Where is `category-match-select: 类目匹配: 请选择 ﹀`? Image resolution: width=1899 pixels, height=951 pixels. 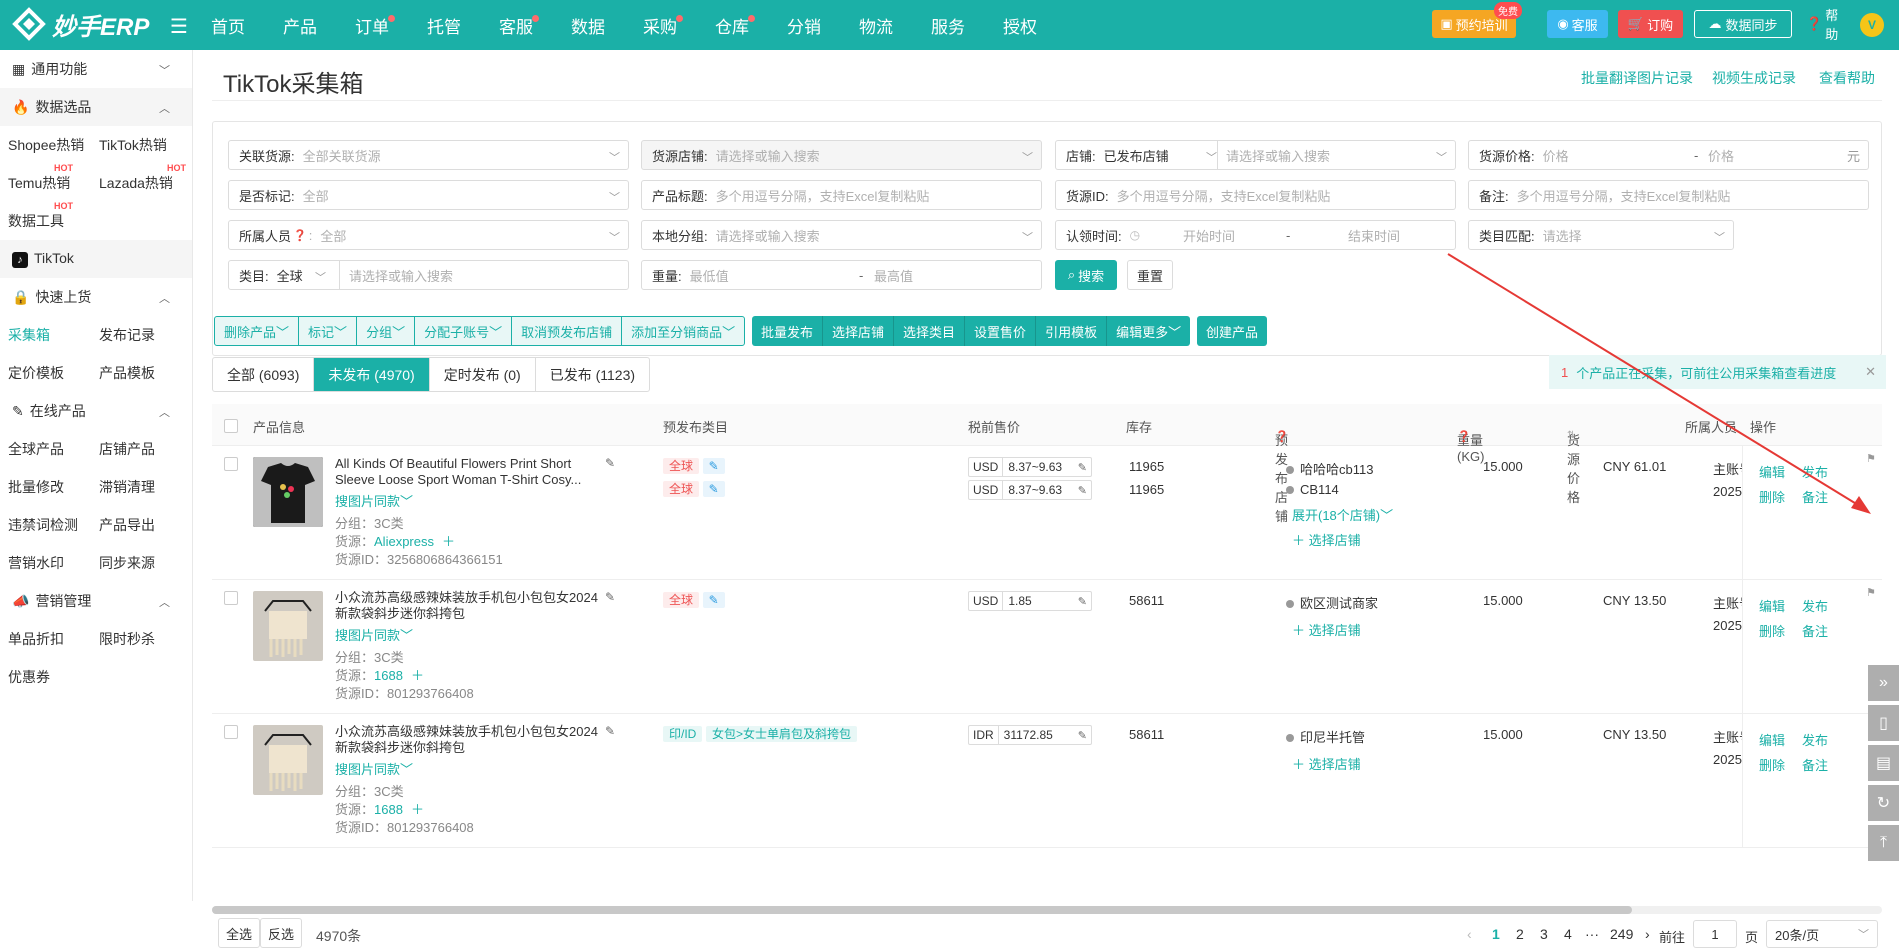
category-match-select: 类目匹配: 请选择 ﹀ is located at coordinates (1601, 235).